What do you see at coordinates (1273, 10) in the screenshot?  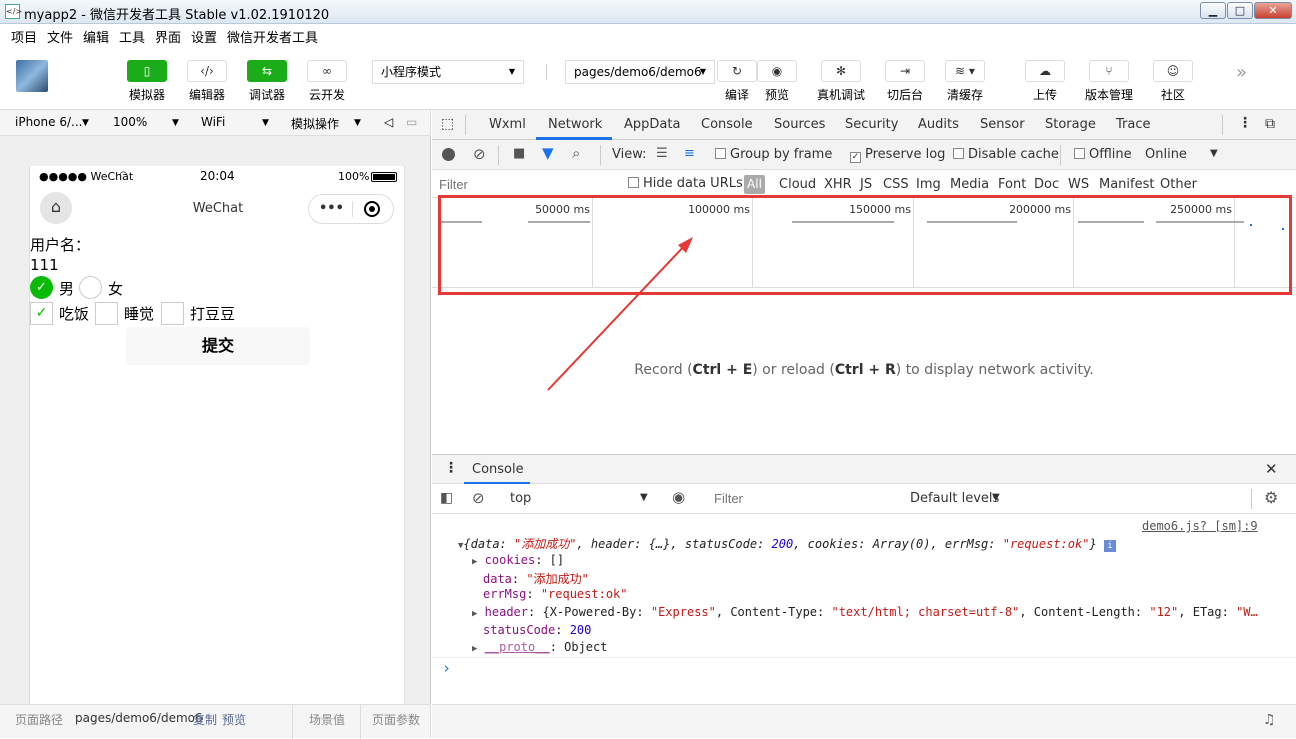 I see `close-window-button: ✕` at bounding box center [1273, 10].